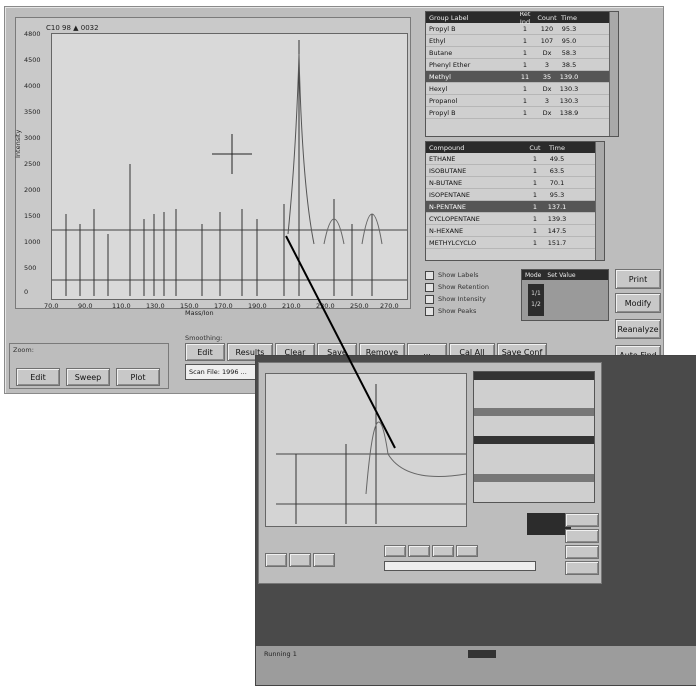  Describe the element at coordinates (470, 18) in the screenshot. I see `column-header: Group Label` at that location.